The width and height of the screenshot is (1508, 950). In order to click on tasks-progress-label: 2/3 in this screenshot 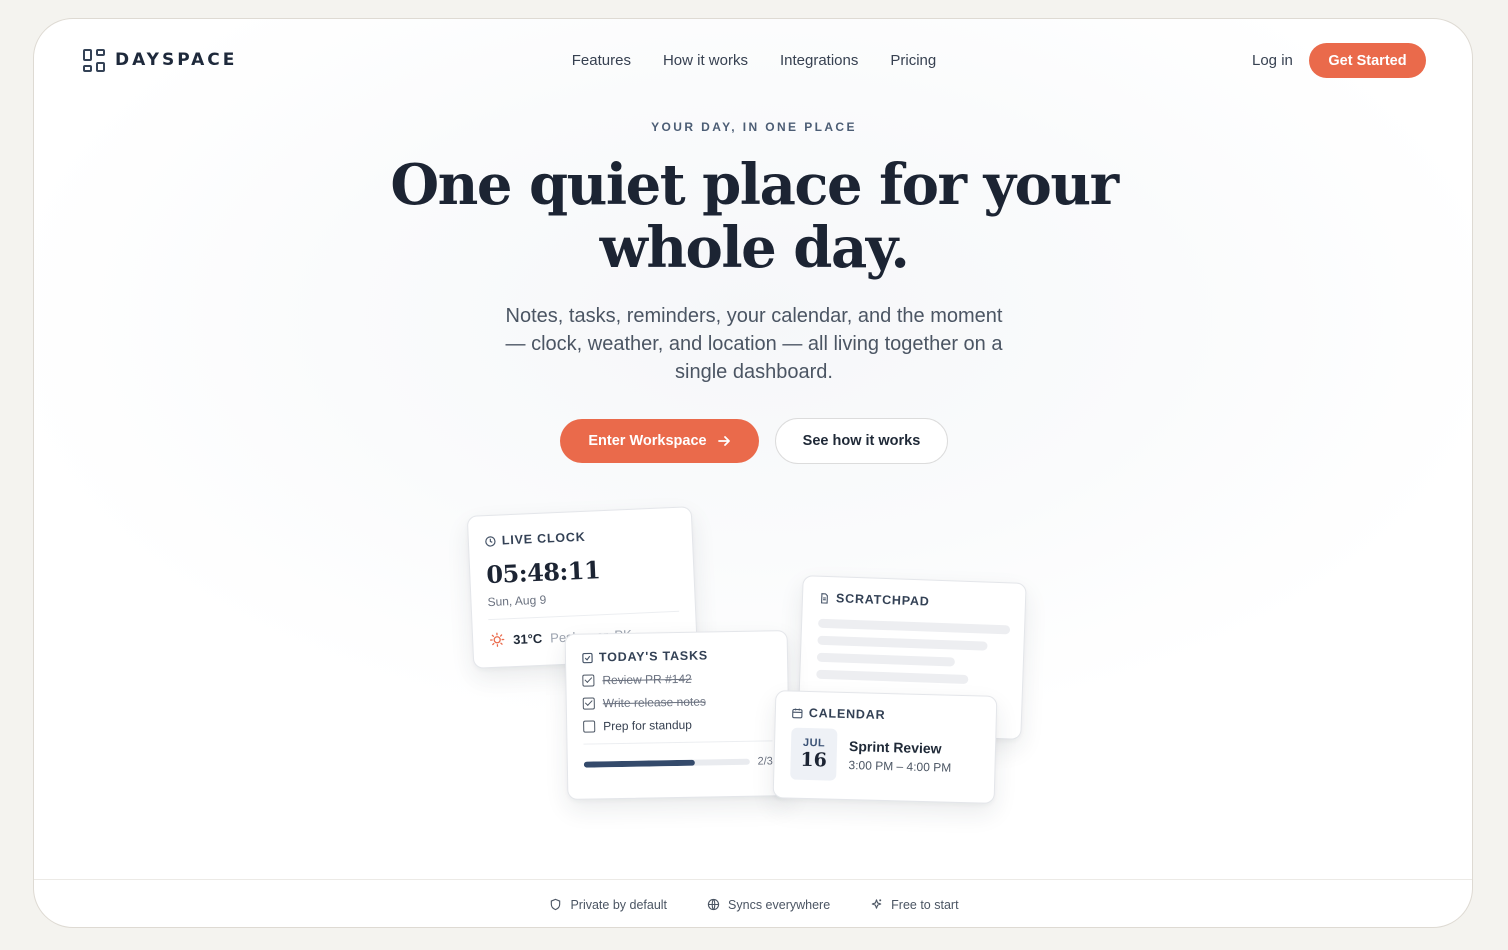, I will do `click(765, 761)`.